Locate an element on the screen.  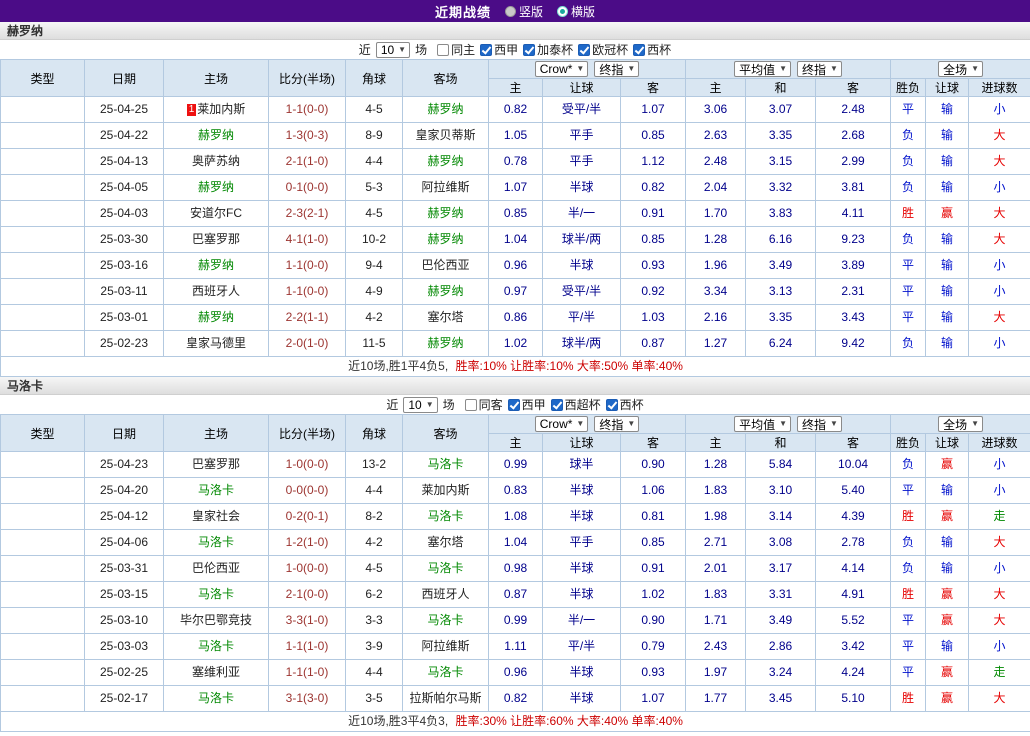
final-odds-select-value: 终指 is located at coordinates (611, 424).